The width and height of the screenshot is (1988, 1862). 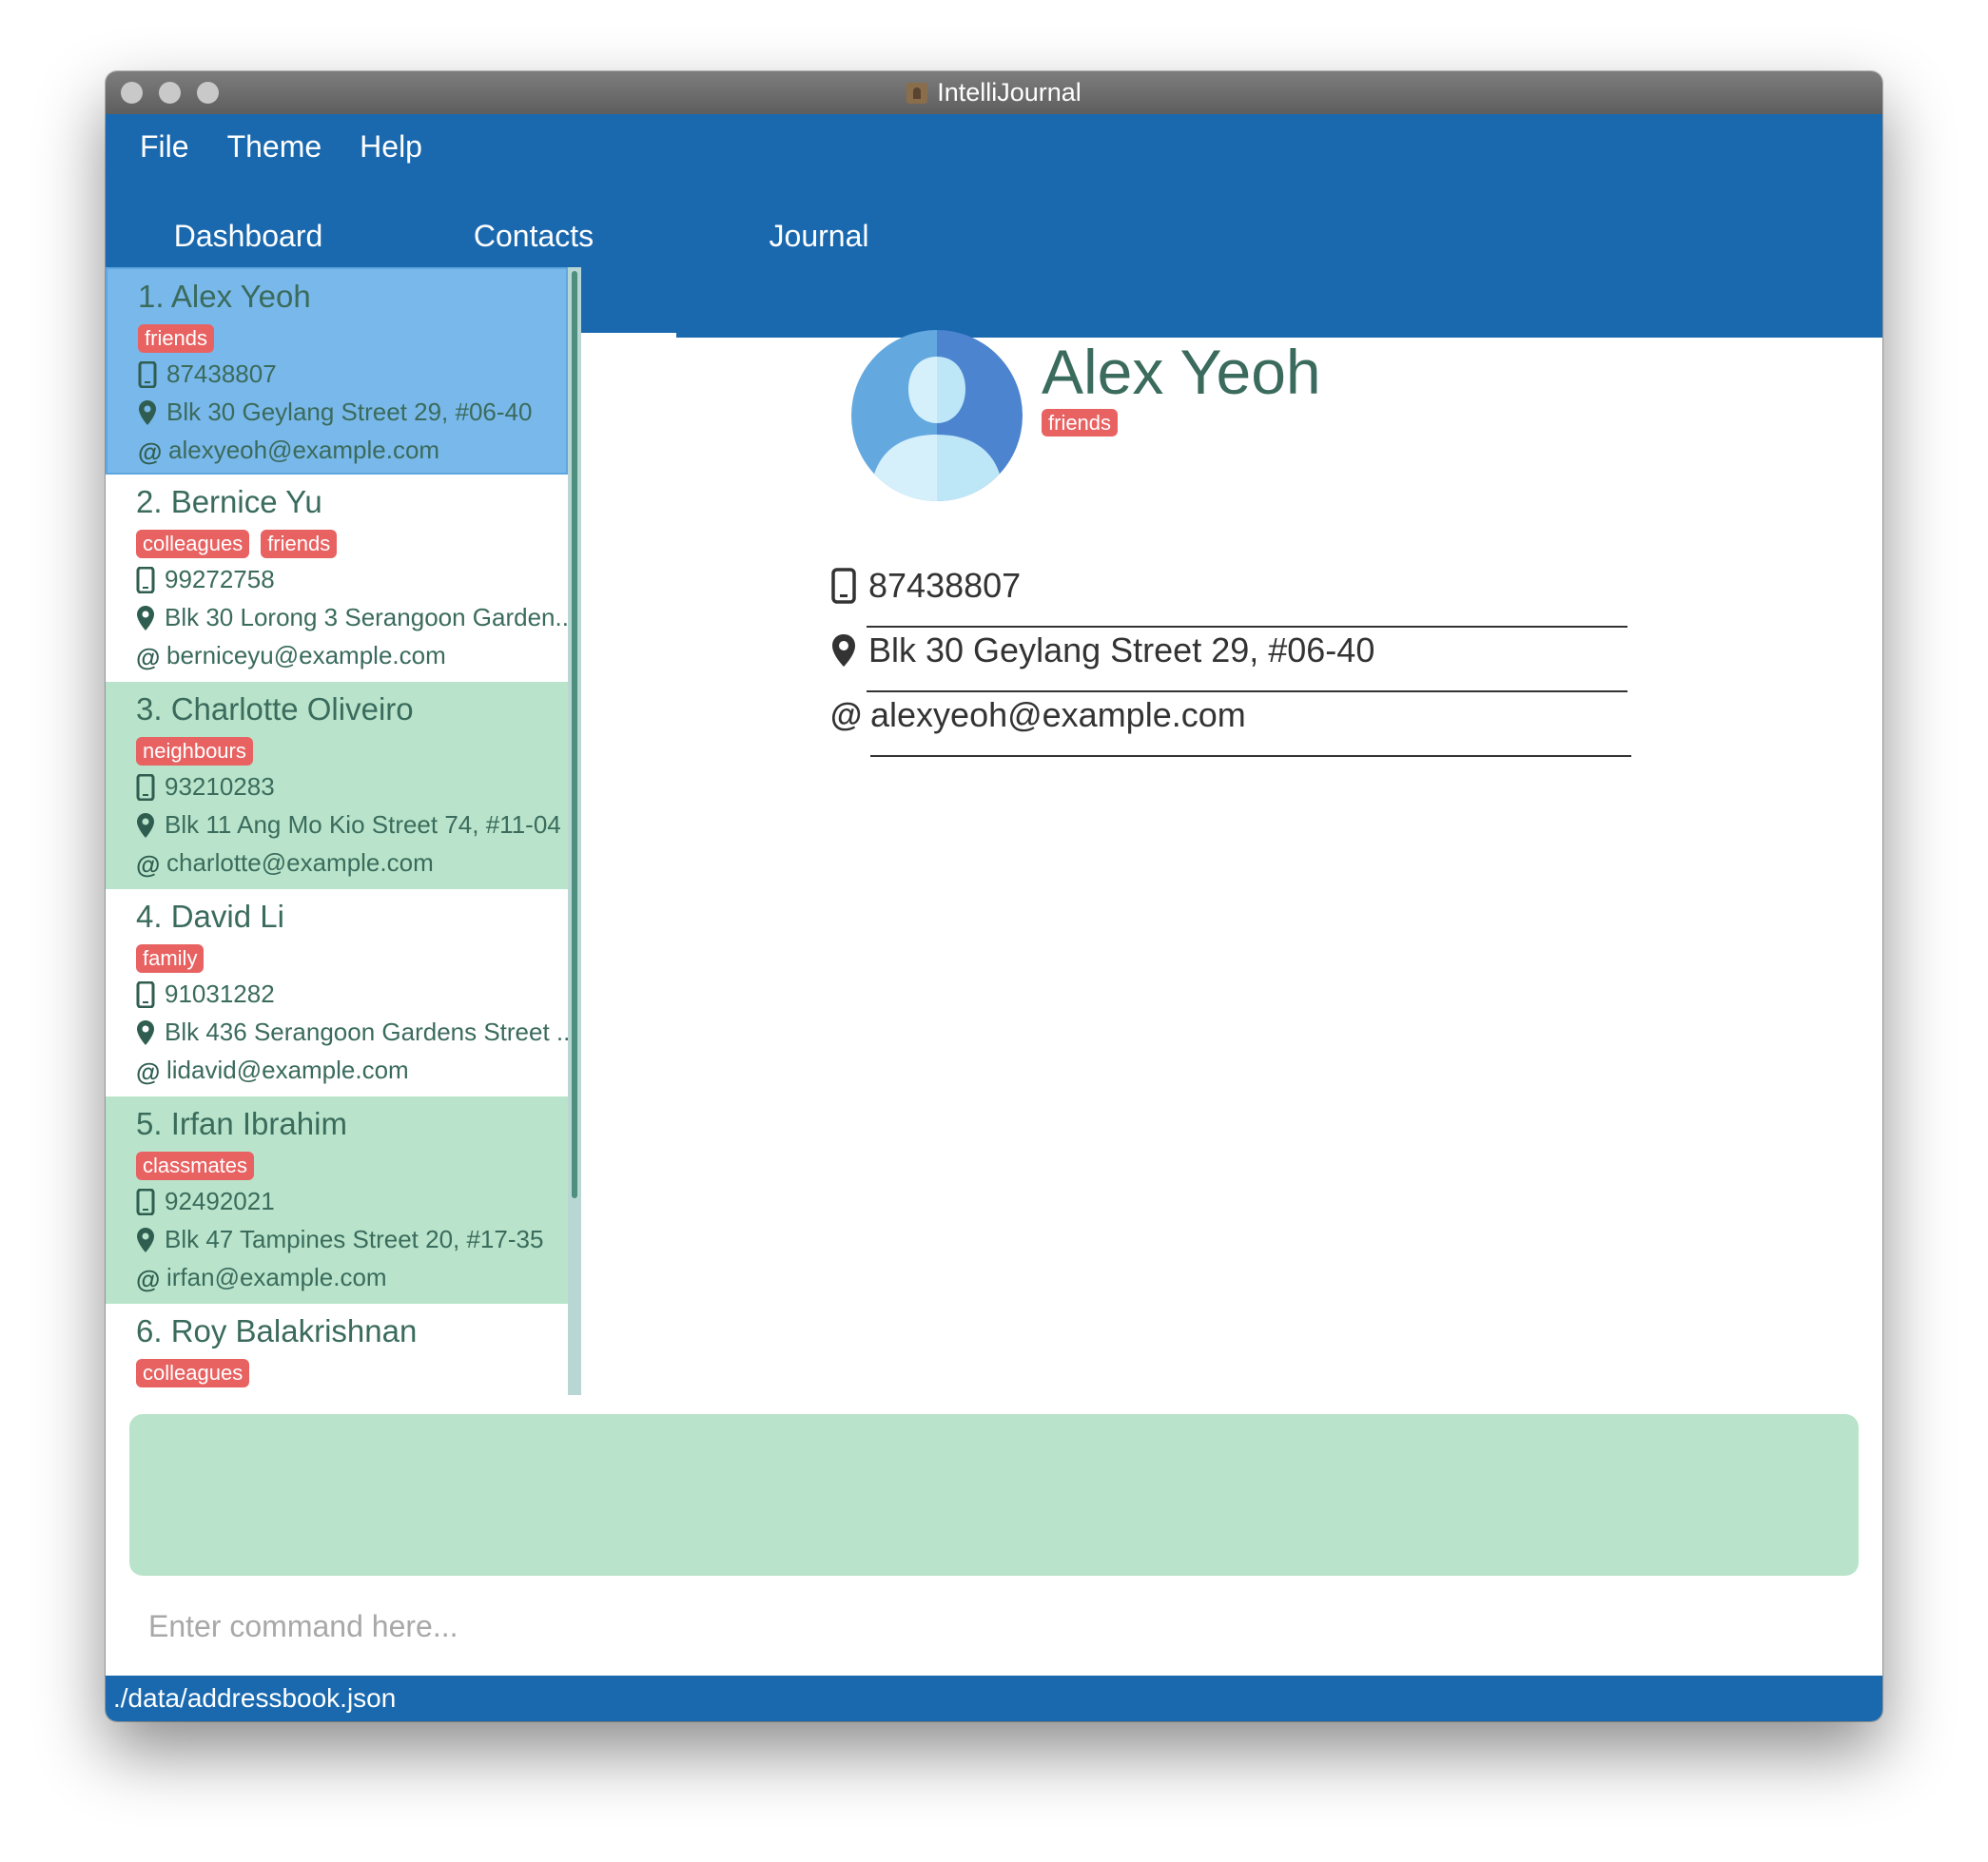 I want to click on window-title: IntelliJournal, so click(x=1009, y=93).